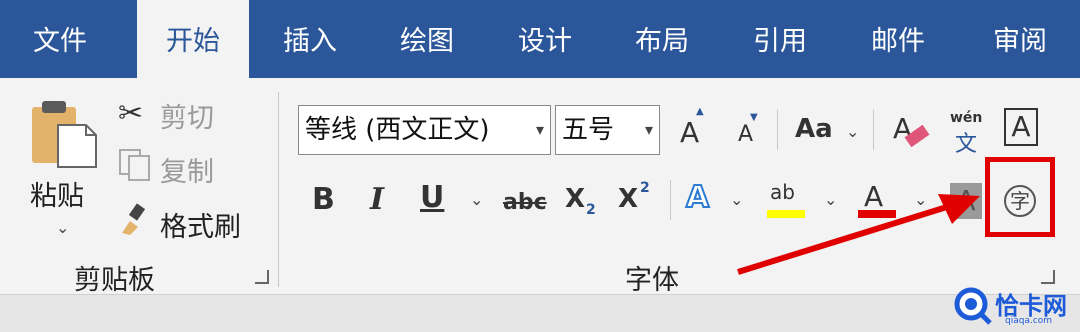 The height and width of the screenshot is (332, 1080). What do you see at coordinates (966, 144) in the screenshot?
I see `pinyin-char: 文` at bounding box center [966, 144].